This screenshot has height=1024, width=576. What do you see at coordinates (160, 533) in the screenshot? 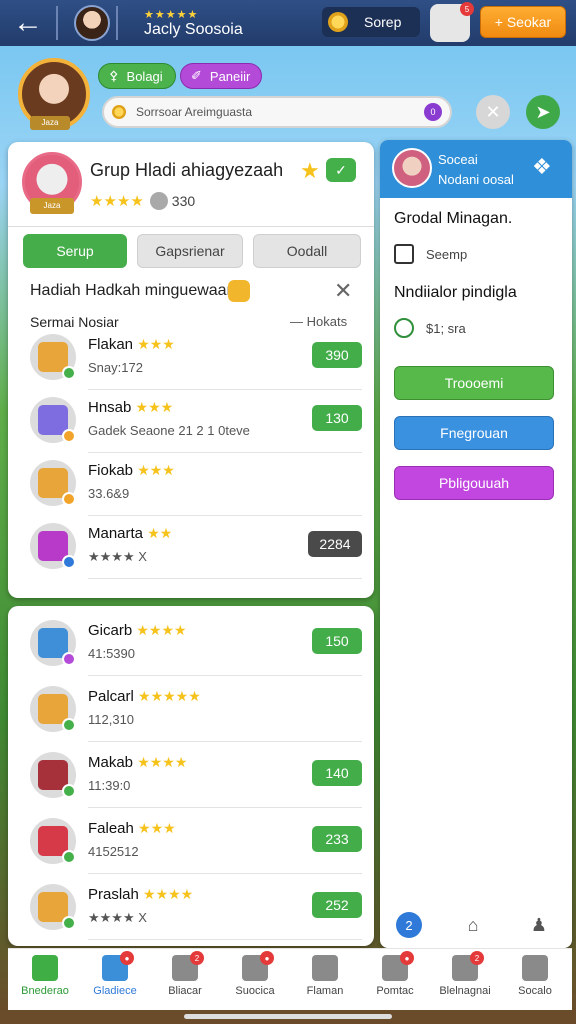
I see `item-stars: ★★` at bounding box center [160, 533].